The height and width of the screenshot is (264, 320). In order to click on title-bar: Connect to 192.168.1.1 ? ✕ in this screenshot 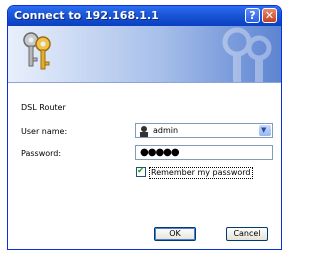, I will do `click(144, 16)`.